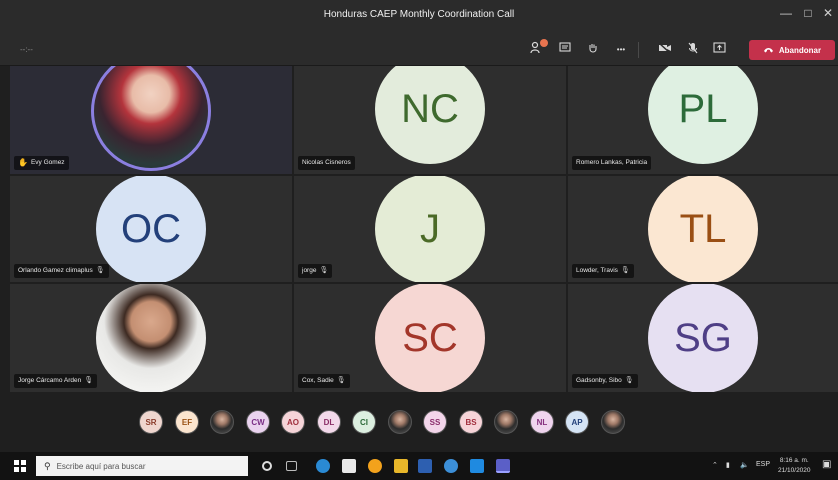 The image size is (838, 480). I want to click on volume-icon: 🔈, so click(744, 465).